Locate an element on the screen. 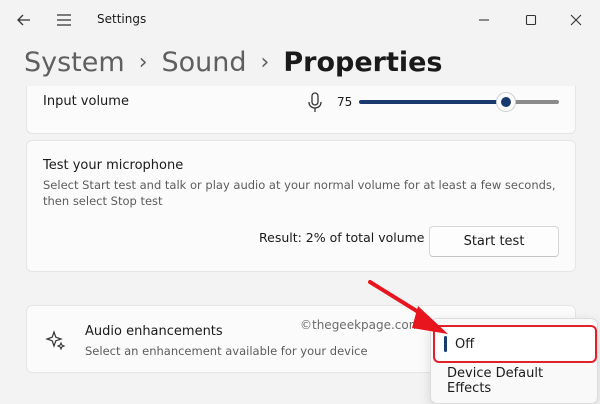 Image resolution: width=600 pixels, height=404 pixels. hamburger-menu-icon is located at coordinates (64, 20).